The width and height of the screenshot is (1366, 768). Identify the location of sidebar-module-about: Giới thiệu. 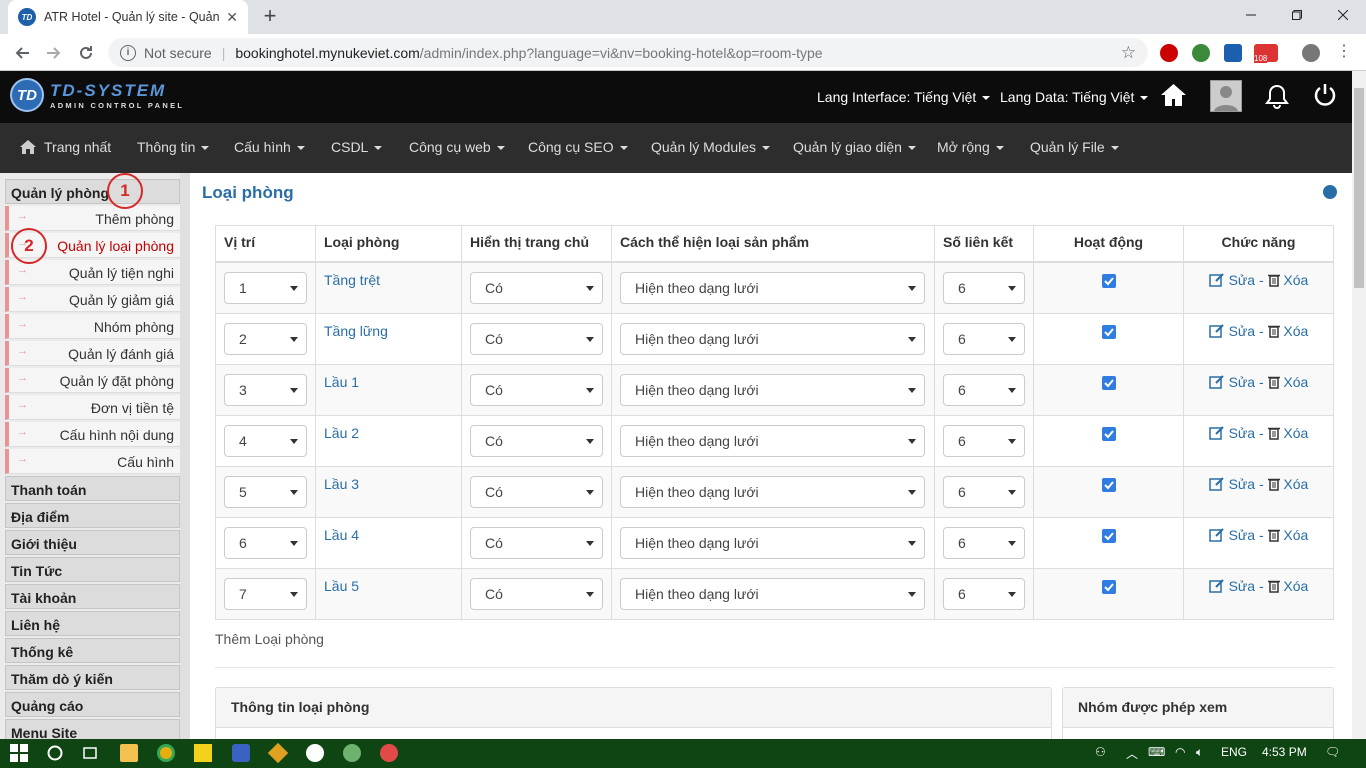
(92, 542).